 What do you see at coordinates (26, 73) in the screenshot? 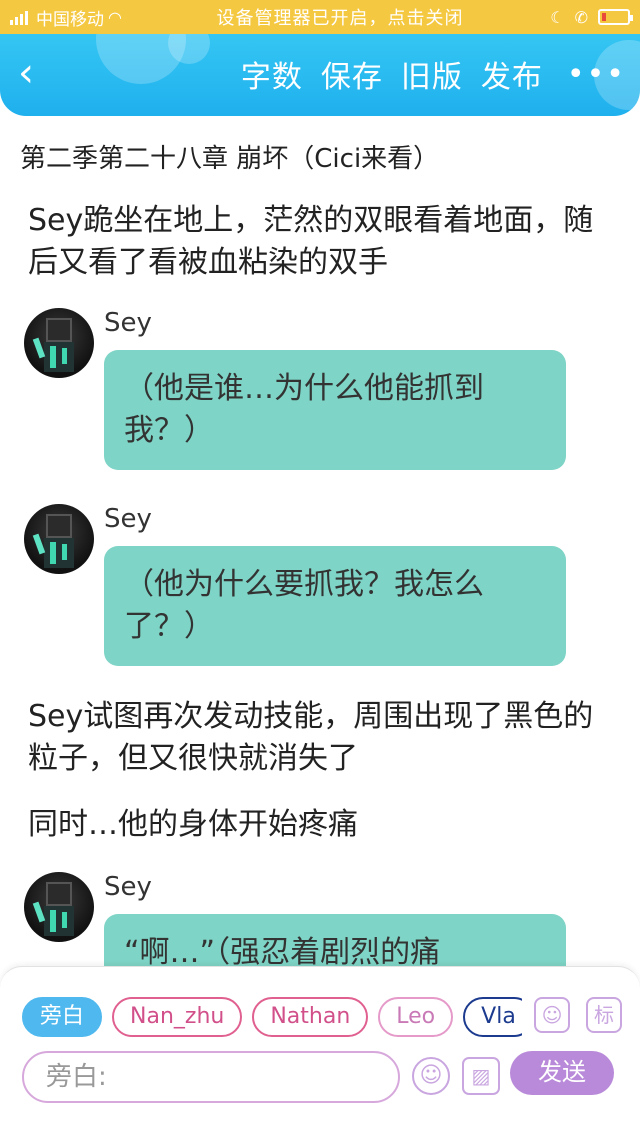
I see `chevron-left-icon: ‹` at bounding box center [26, 73].